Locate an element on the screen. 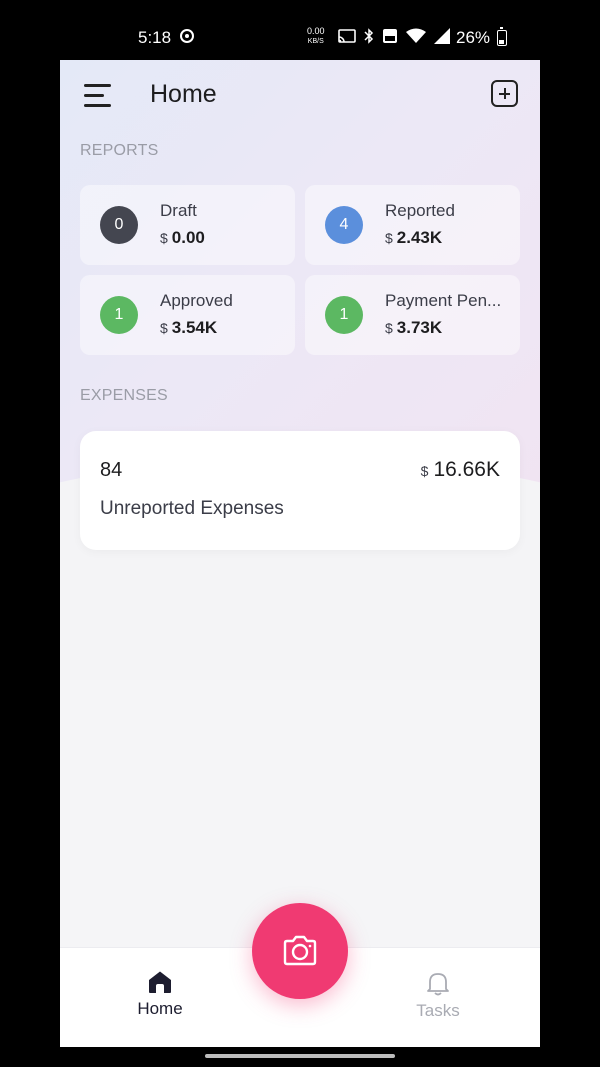 The image size is (600, 1067). amount-value: 3.73K is located at coordinates (419, 327).